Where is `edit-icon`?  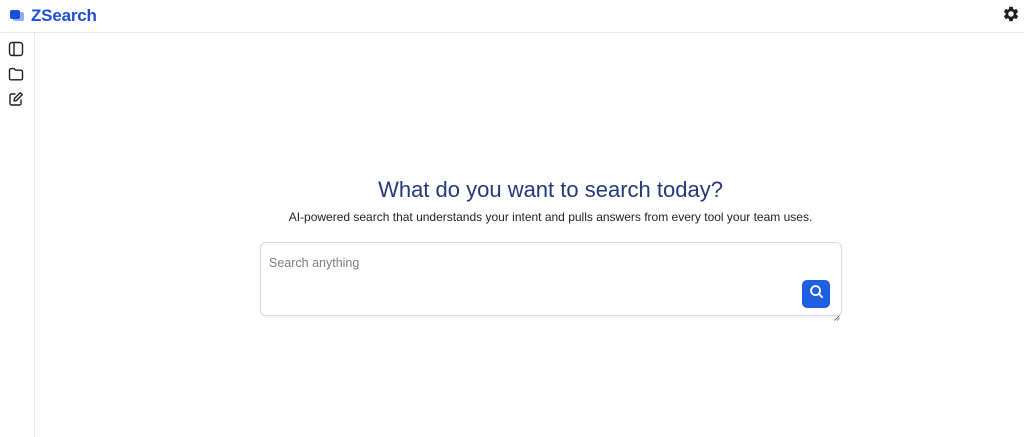 edit-icon is located at coordinates (16, 101).